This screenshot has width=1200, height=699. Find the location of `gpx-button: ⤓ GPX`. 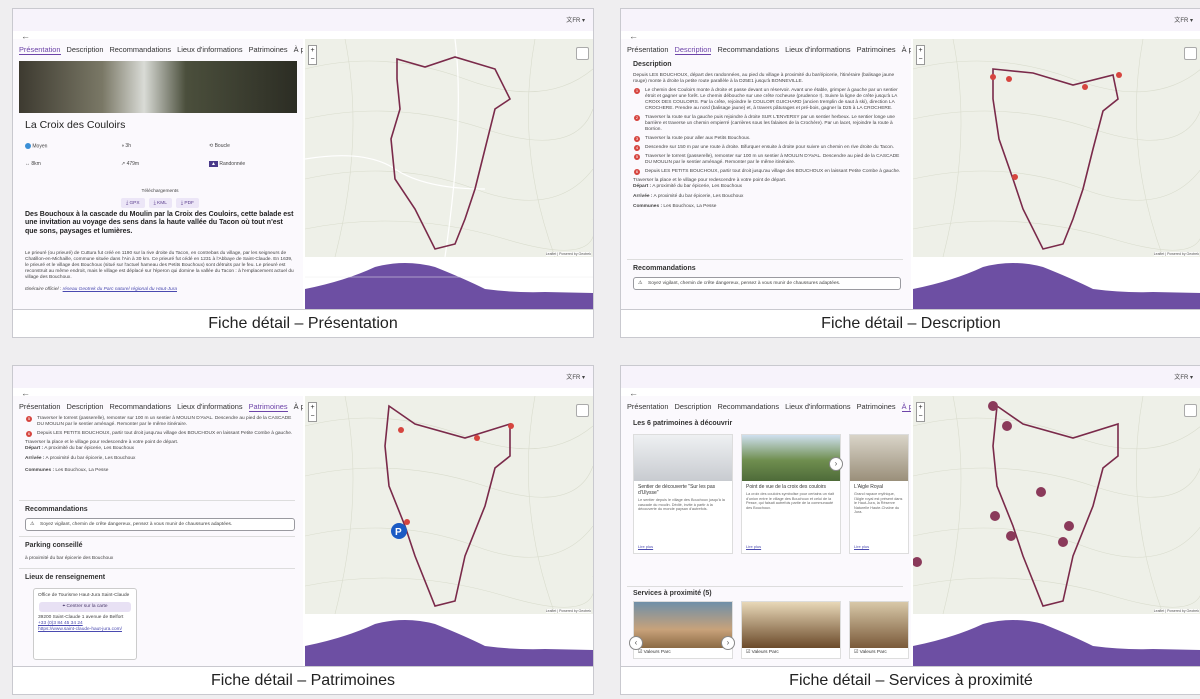

gpx-button: ⤓ GPX is located at coordinates (133, 203).